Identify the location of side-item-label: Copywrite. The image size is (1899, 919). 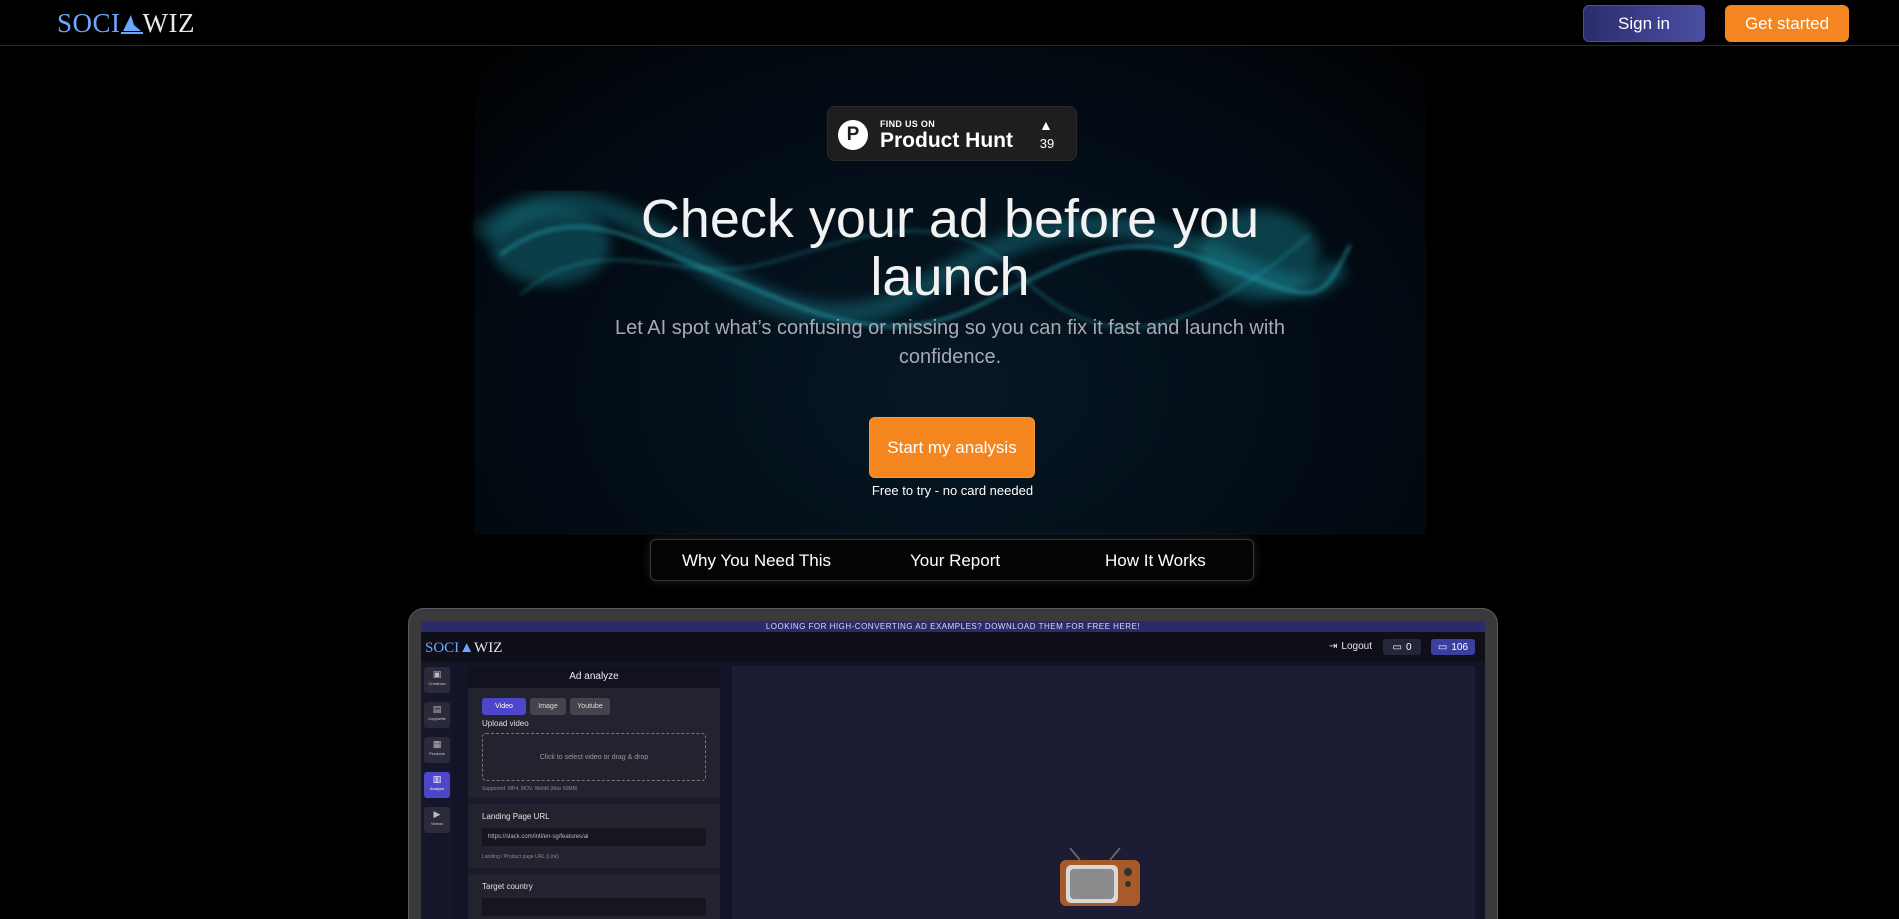
(437, 718).